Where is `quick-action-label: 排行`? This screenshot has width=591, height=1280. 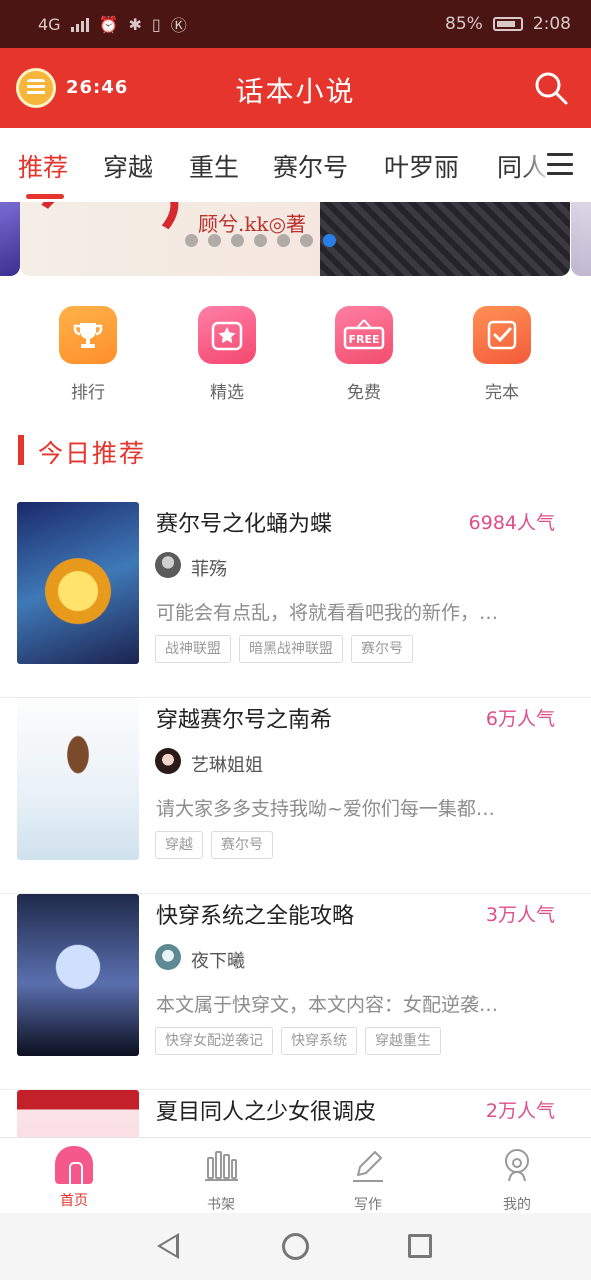 quick-action-label: 排行 is located at coordinates (88, 393).